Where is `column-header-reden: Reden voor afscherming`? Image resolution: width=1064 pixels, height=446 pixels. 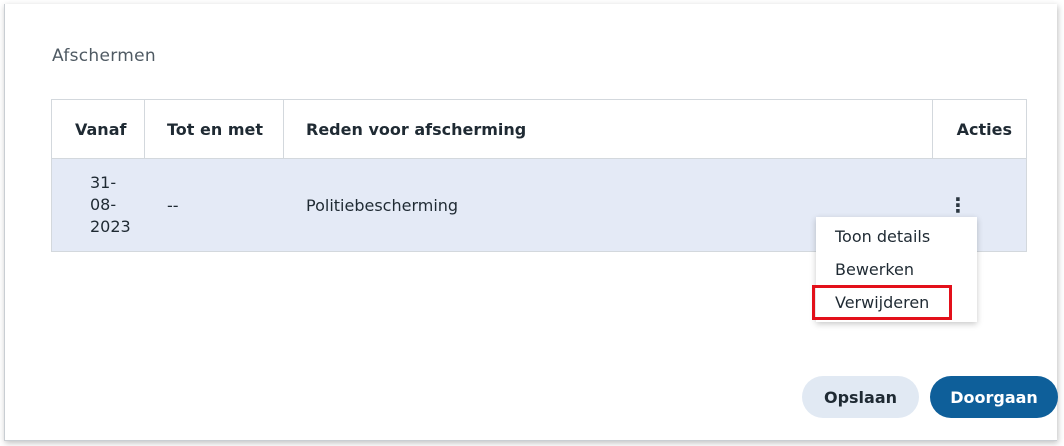 column-header-reden: Reden voor afscherming is located at coordinates (608, 129).